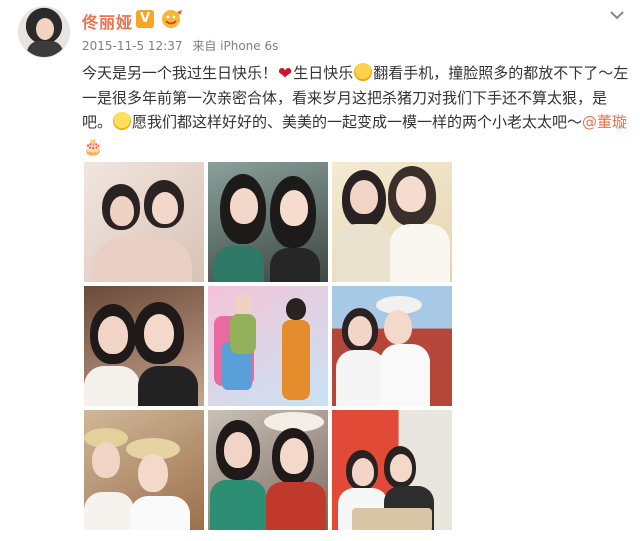 The image size is (640, 541). I want to click on verified-badge-icon: V, so click(145, 19).